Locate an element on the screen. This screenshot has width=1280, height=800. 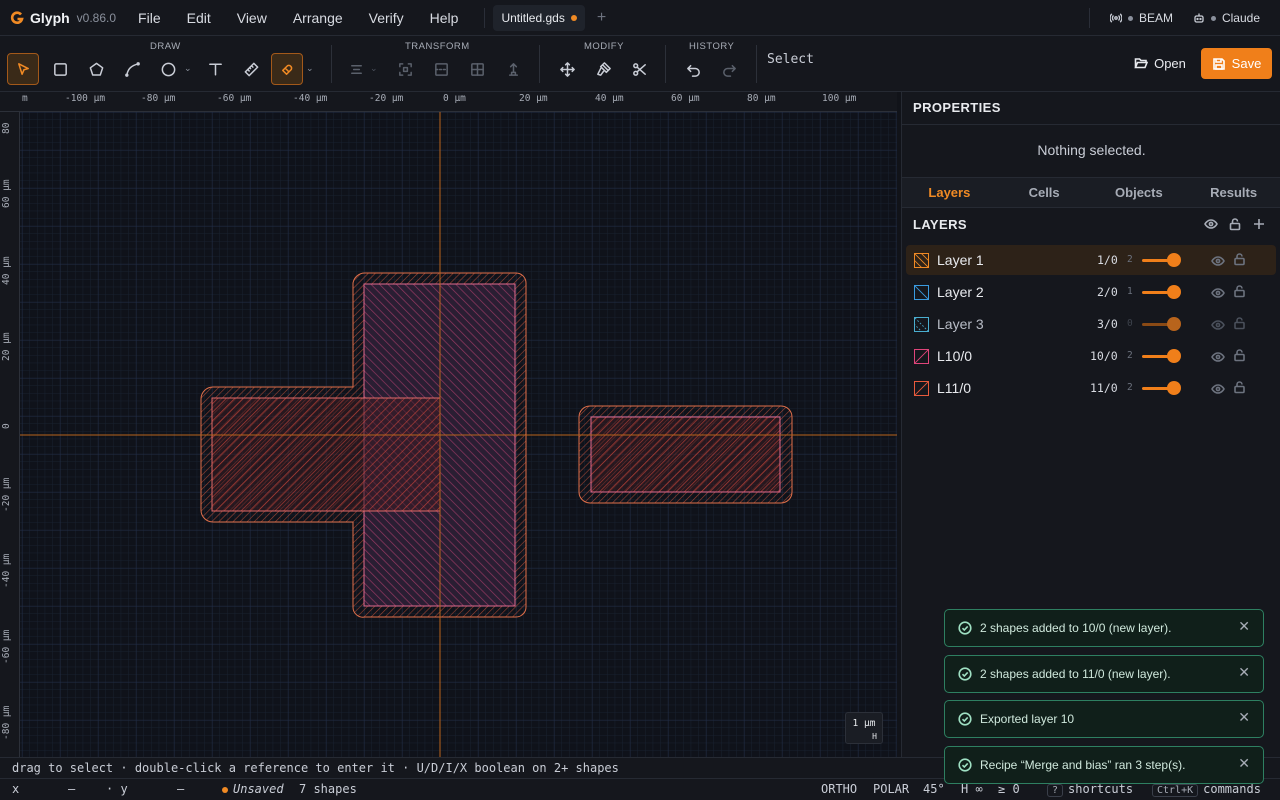
circle-tool-button is located at coordinates (168, 69).